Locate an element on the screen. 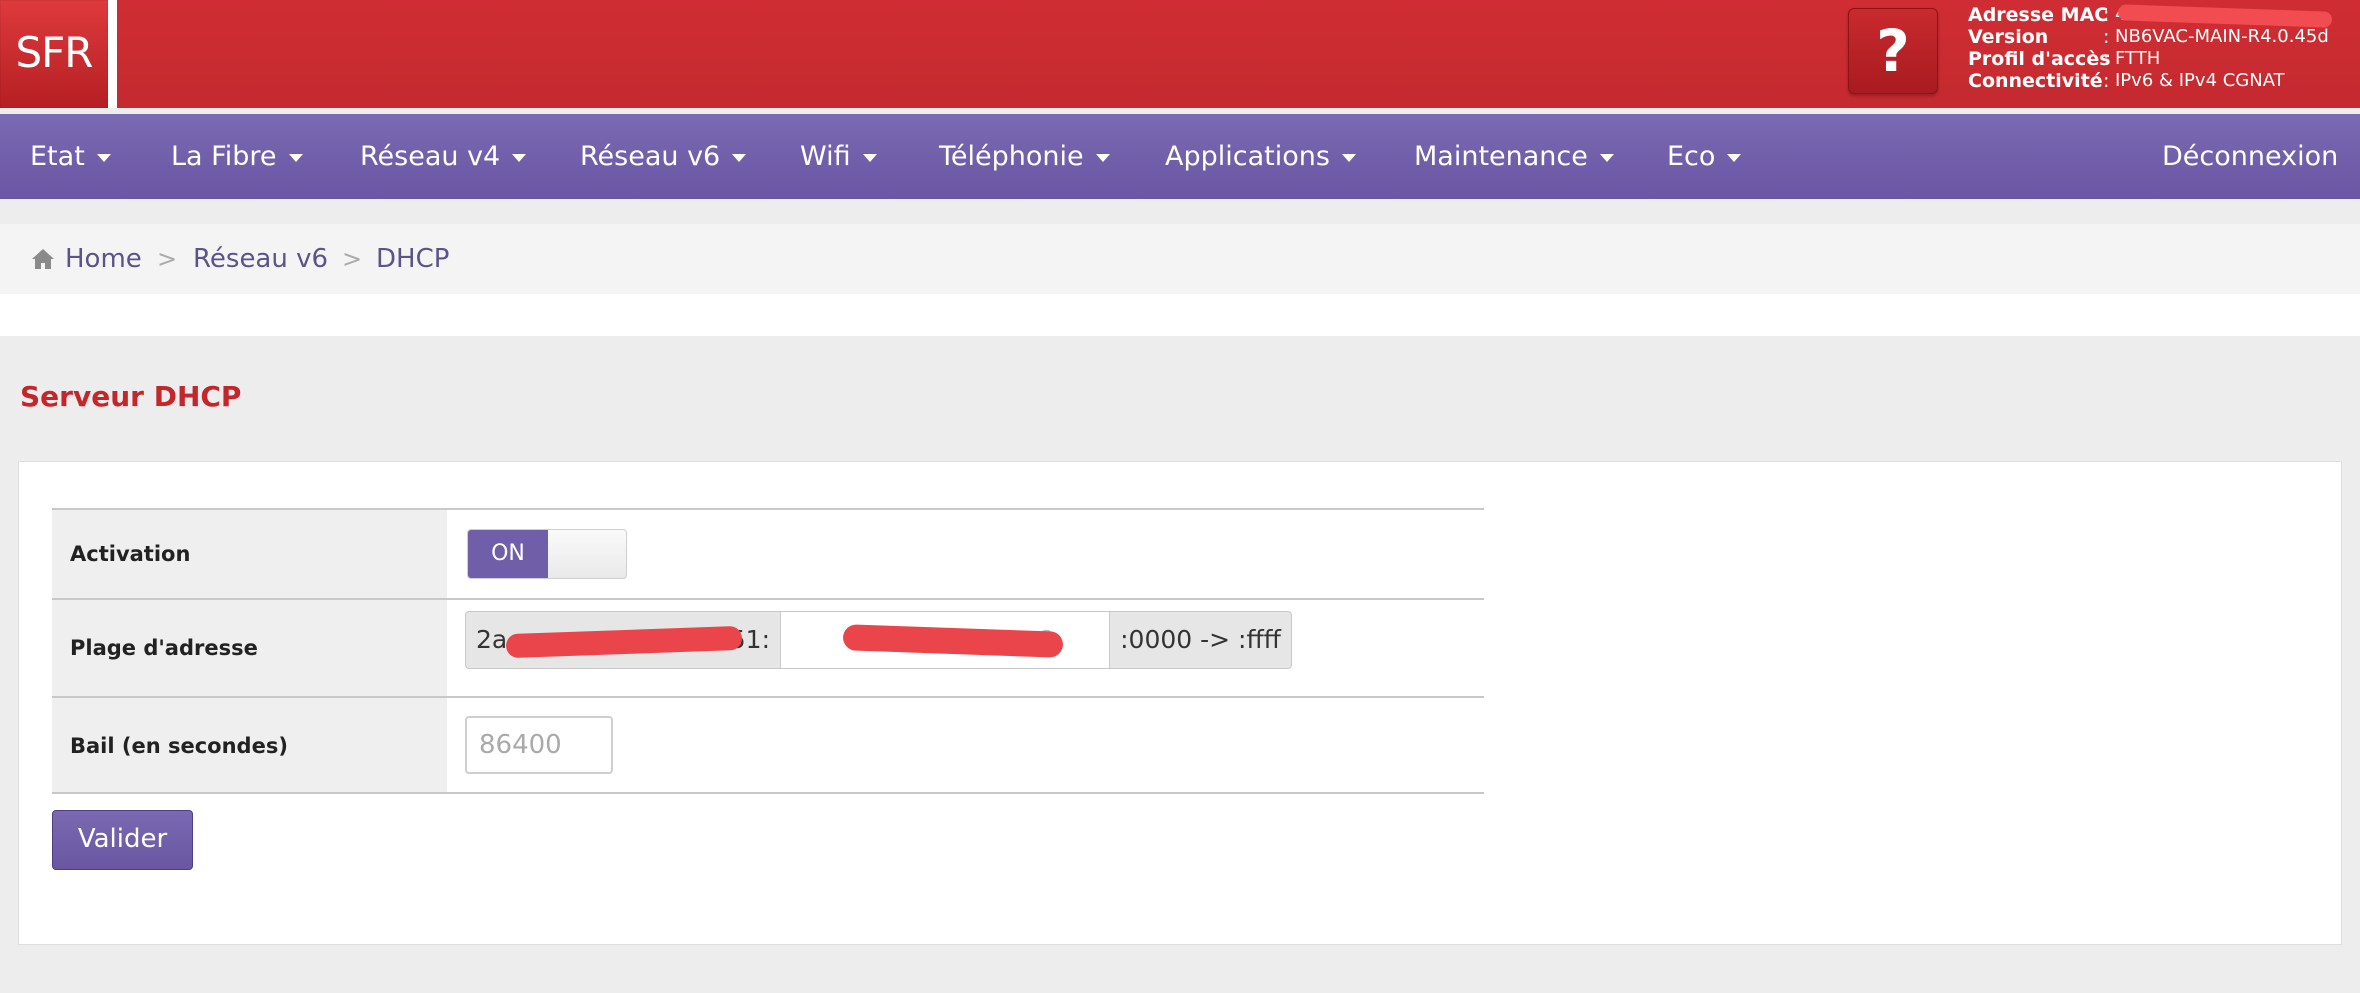 The height and width of the screenshot is (993, 2360). submit-button: Valider is located at coordinates (122, 840).